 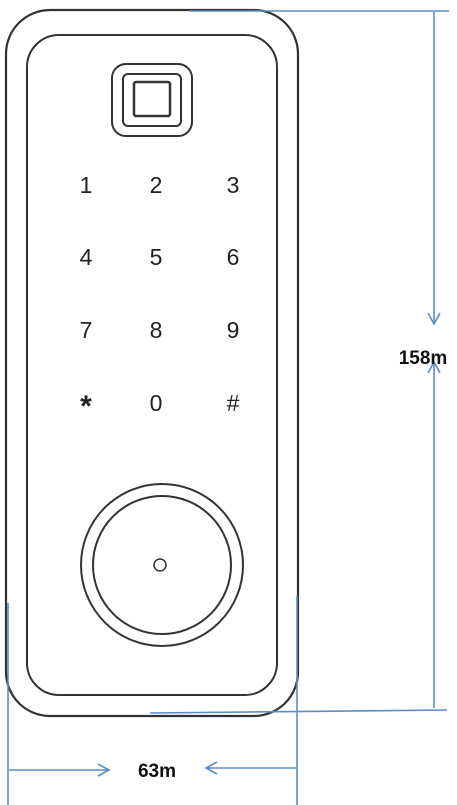 What do you see at coordinates (156, 403) in the screenshot?
I see `key-0: 0` at bounding box center [156, 403].